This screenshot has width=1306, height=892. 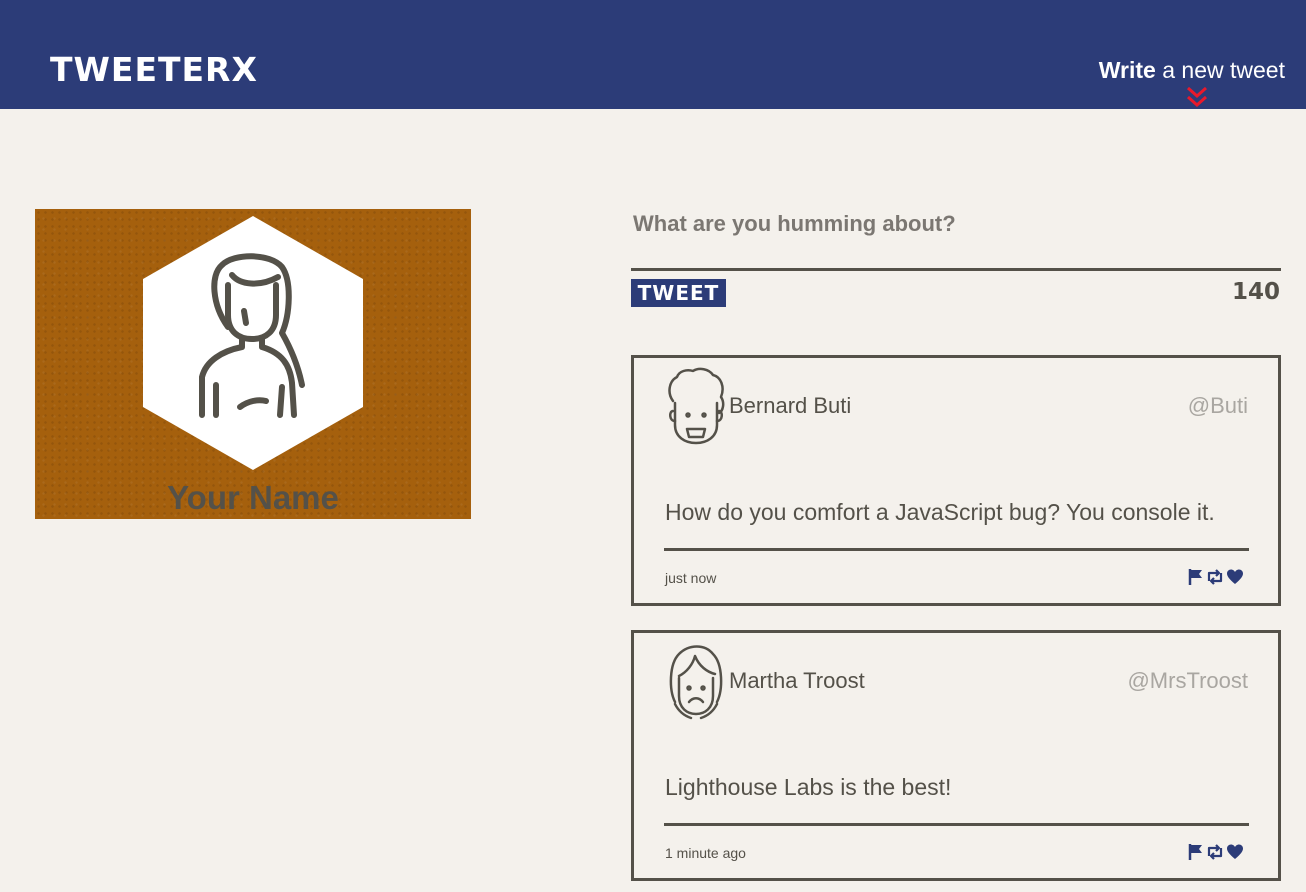 What do you see at coordinates (790, 405) in the screenshot?
I see `tweet-author-name: Bernard Buti` at bounding box center [790, 405].